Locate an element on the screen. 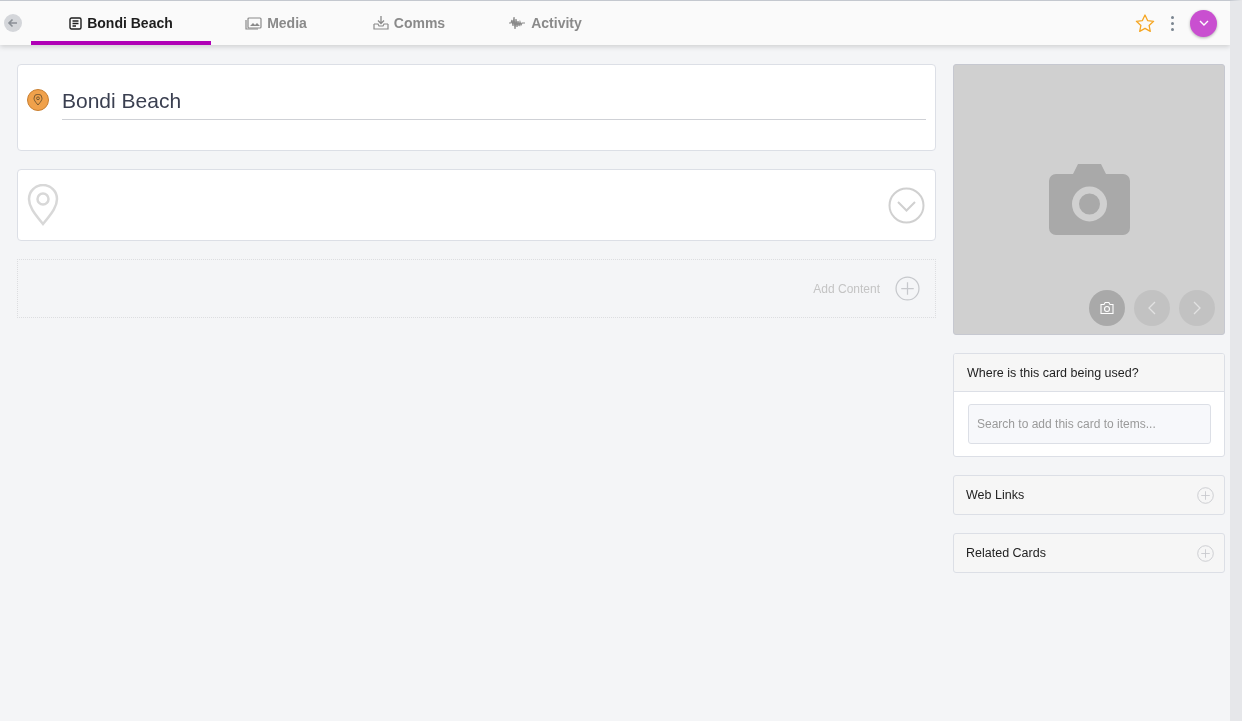  title-field: Bondi Beach is located at coordinates (494, 103).